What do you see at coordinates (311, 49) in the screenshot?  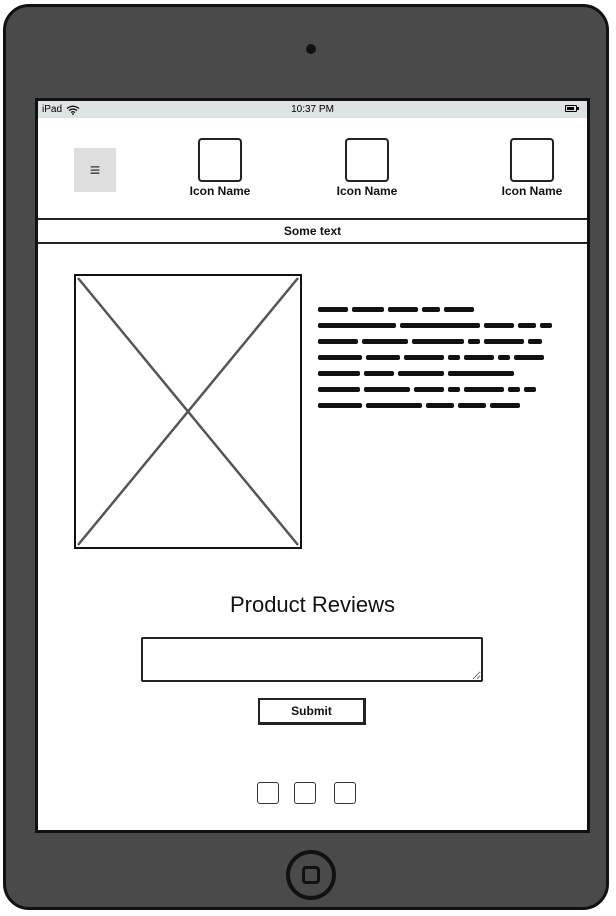 I see `camera-icon` at bounding box center [311, 49].